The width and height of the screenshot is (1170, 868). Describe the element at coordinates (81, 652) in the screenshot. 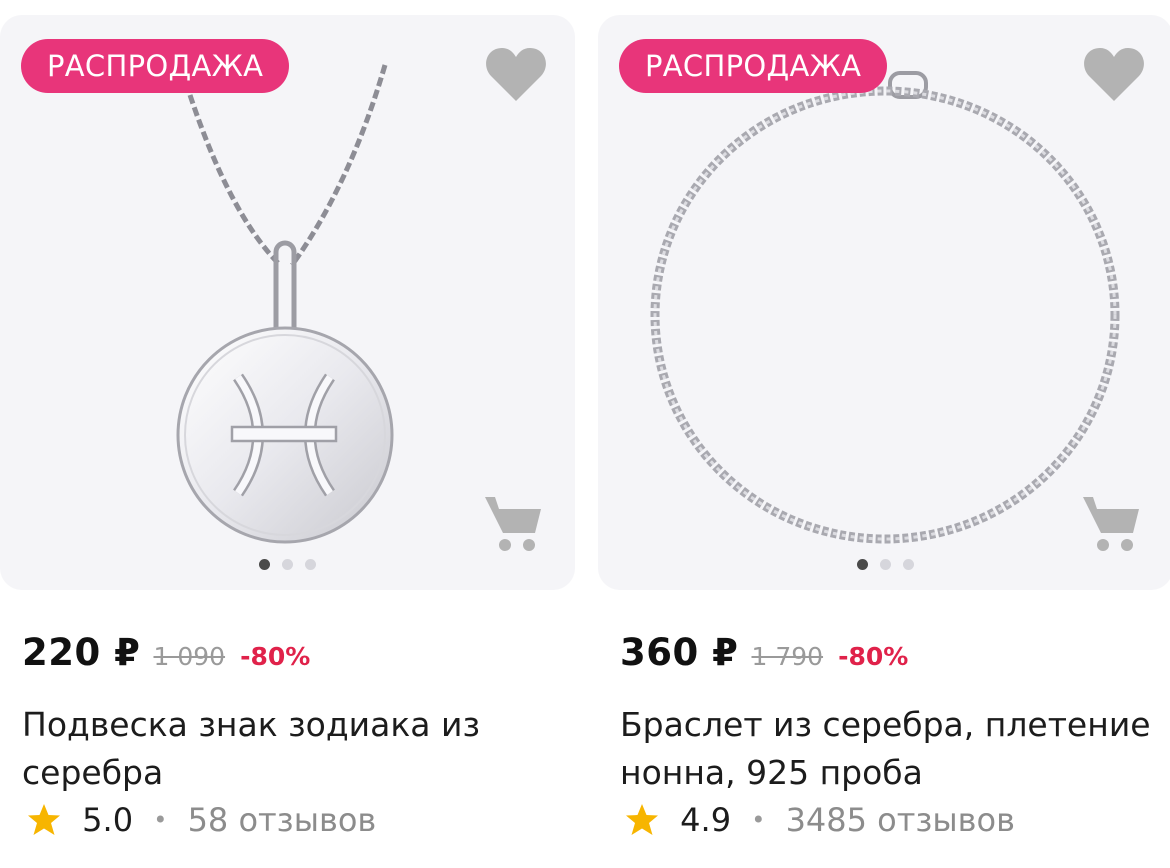

I see `current-price: 220 ₽` at that location.